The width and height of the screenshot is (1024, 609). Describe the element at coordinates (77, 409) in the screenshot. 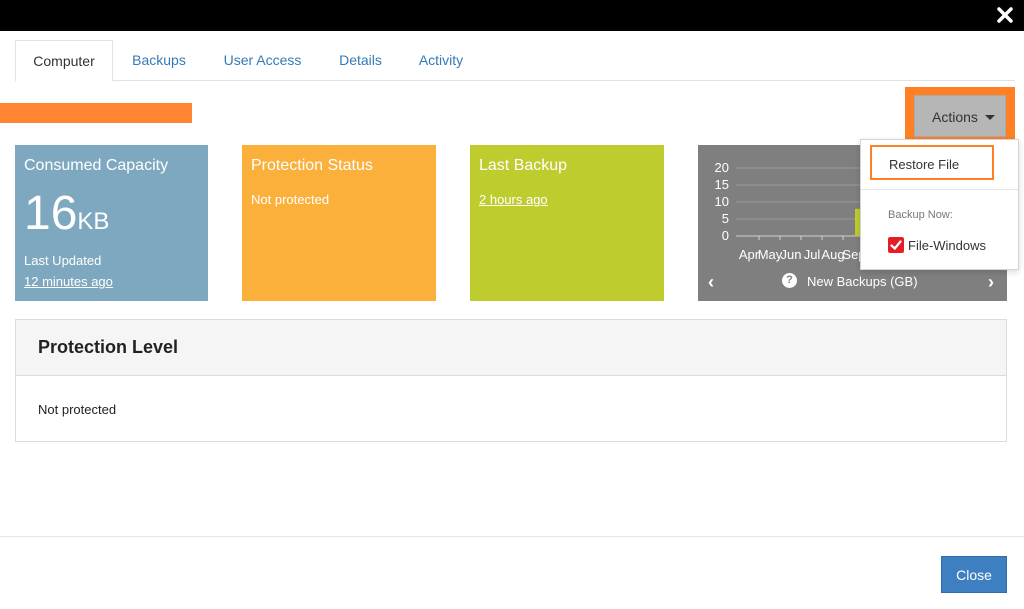

I see `protection-level-value: Not protected` at that location.